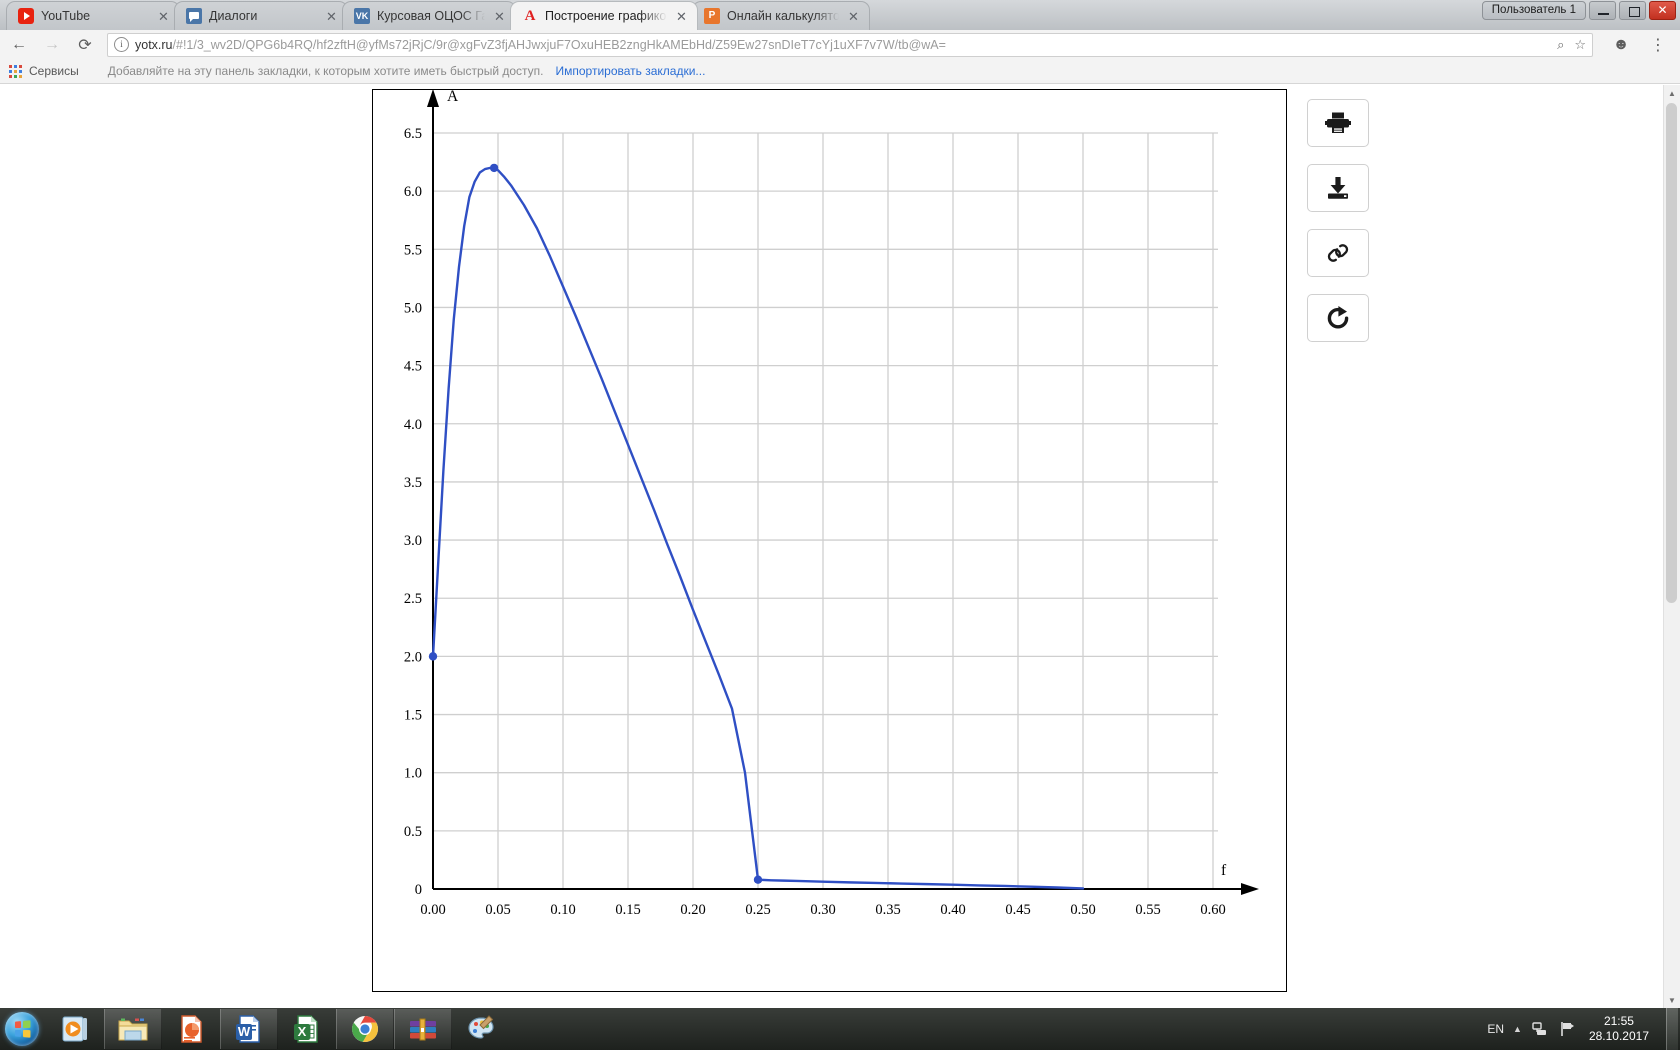  Describe the element at coordinates (85, 45) in the screenshot. I see `reload-icon: ⟳` at that location.